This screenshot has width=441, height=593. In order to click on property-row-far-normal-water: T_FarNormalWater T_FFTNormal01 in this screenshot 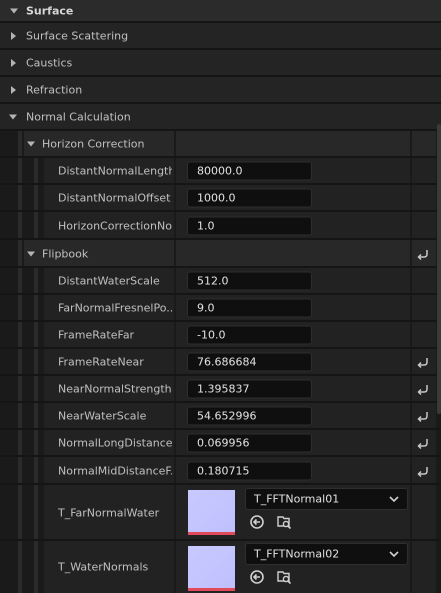, I will do `click(220, 512)`.